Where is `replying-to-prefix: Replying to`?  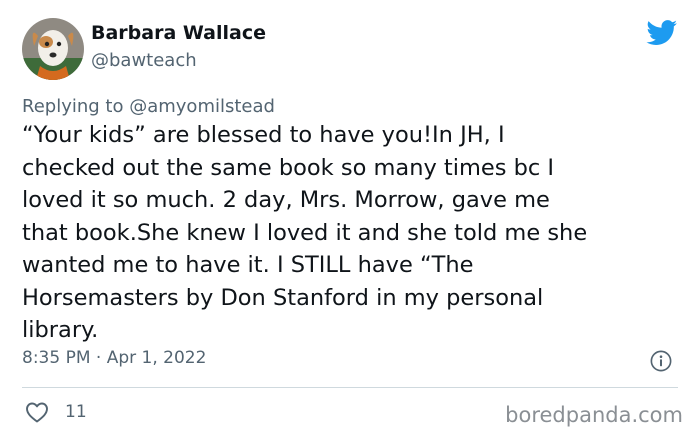 replying-to-prefix: Replying to is located at coordinates (73, 106).